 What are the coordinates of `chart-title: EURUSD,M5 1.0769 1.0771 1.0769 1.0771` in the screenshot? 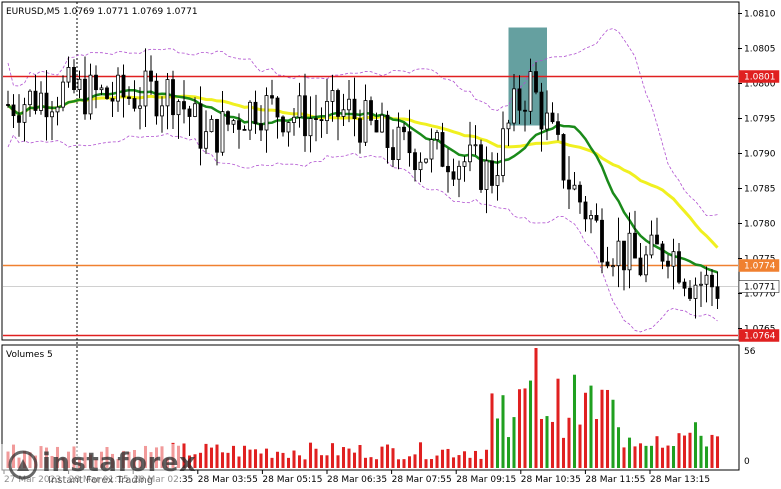 It's located at (102, 12).